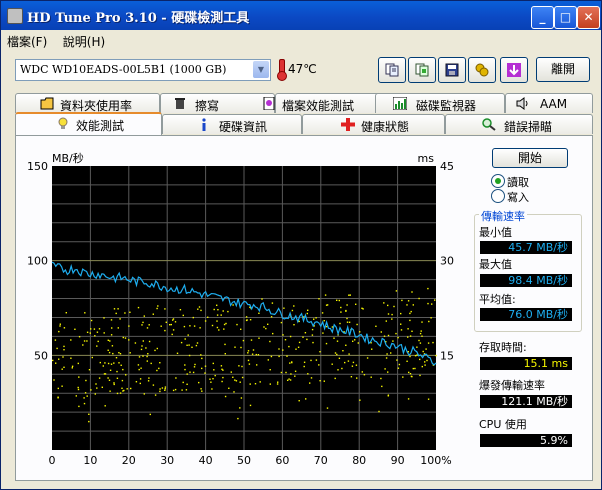 The height and width of the screenshot is (490, 602). Describe the element at coordinates (482, 70) in the screenshot. I see `options-button` at that location.